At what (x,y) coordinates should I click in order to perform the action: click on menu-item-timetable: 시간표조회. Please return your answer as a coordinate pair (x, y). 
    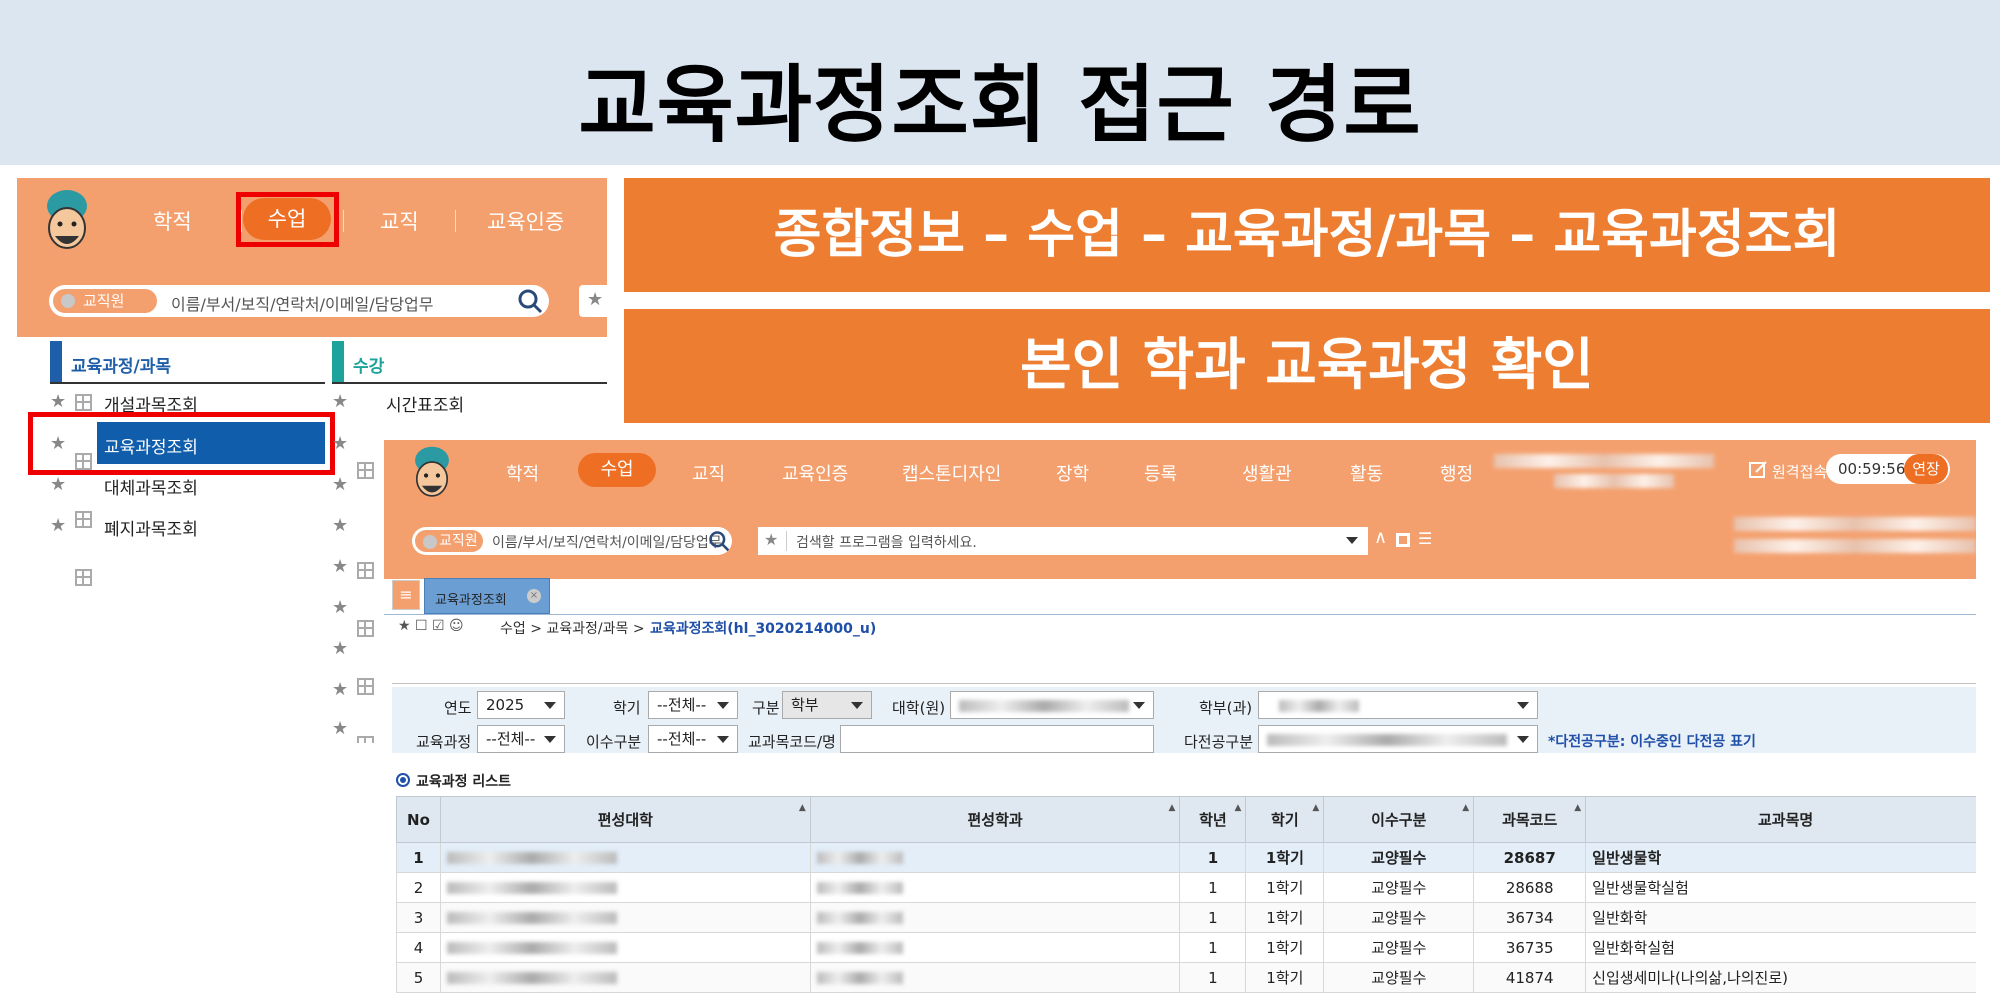
    Looking at the image, I should click on (425, 403).